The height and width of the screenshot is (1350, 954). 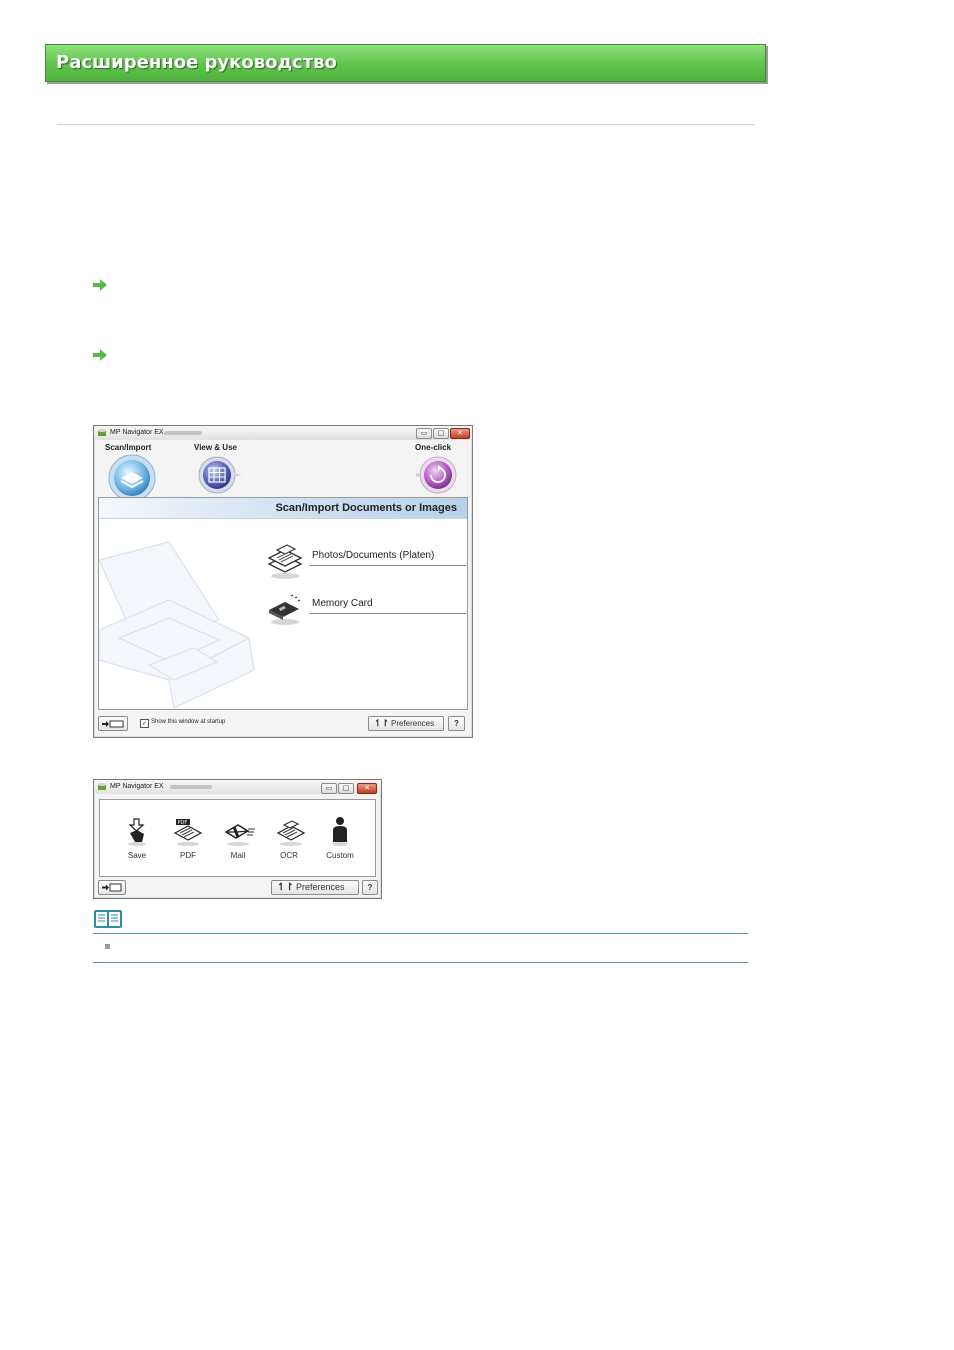 I want to click on header-banner: Расширенное руководство, so click(x=405, y=63).